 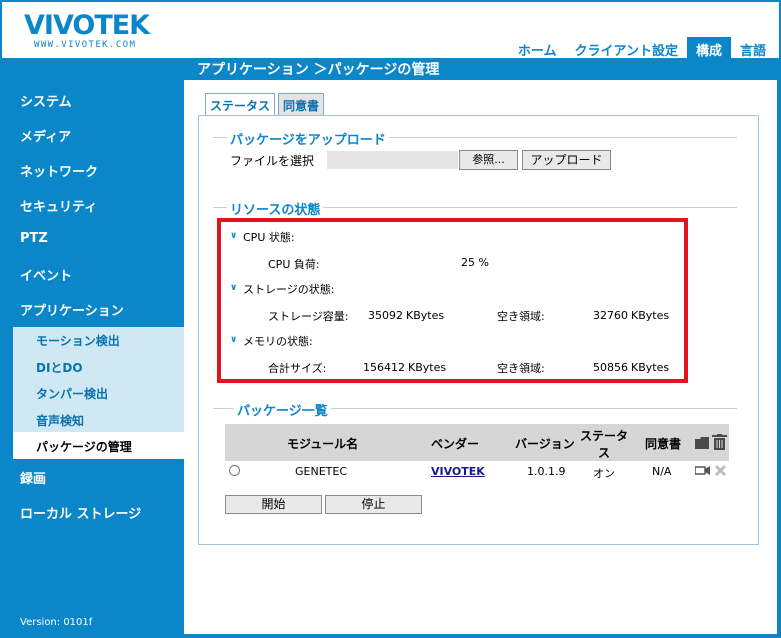 What do you see at coordinates (662, 471) in the screenshot?
I see `package-agreement: N/A` at bounding box center [662, 471].